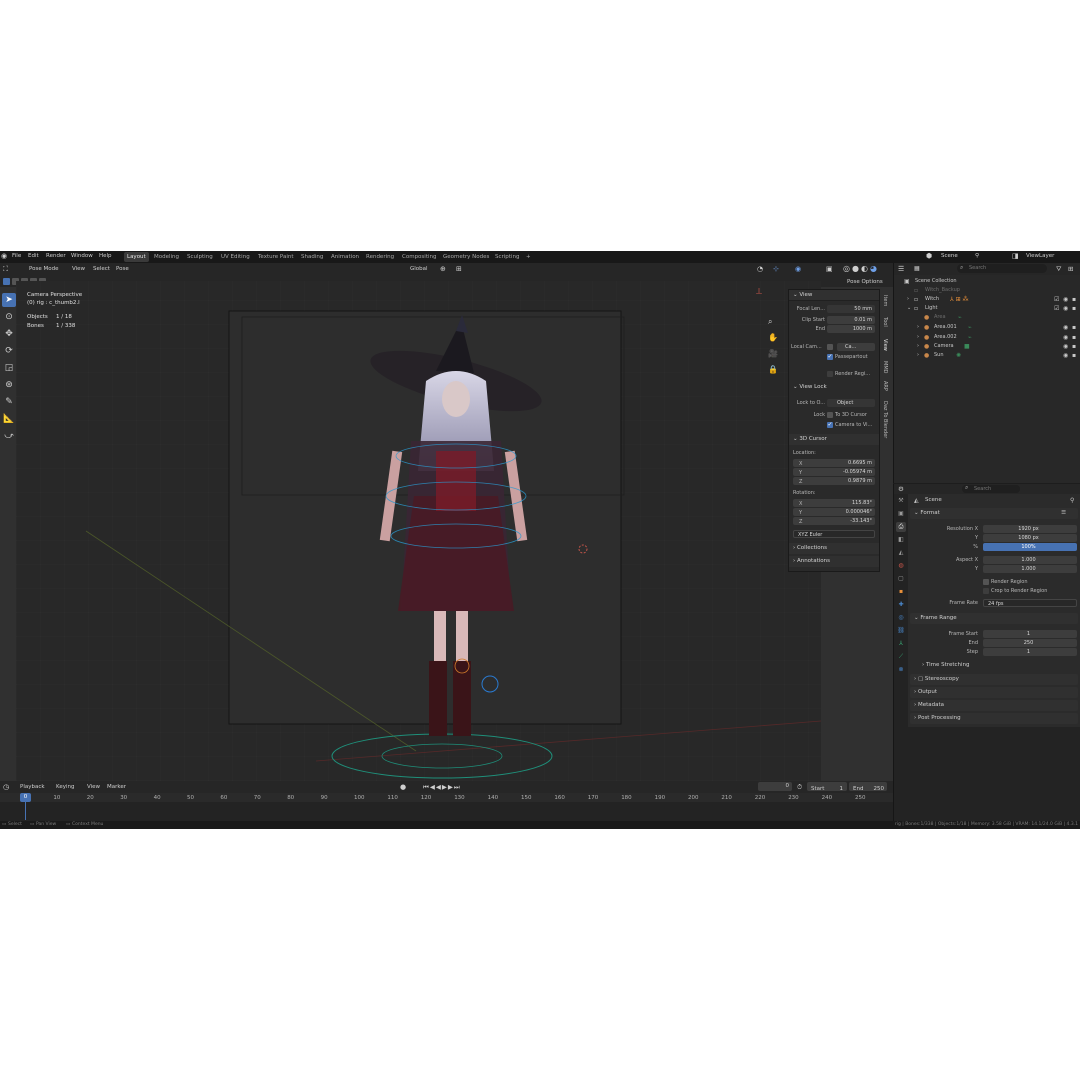  I want to click on rotation-x-field: 115.83°, so click(834, 503).